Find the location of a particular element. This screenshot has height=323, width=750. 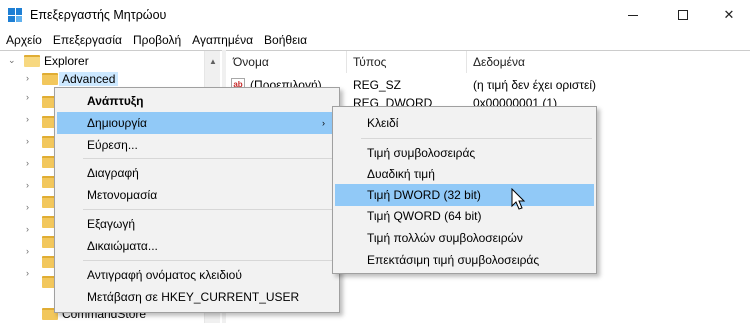

minimize-button is located at coordinates (633, 15).